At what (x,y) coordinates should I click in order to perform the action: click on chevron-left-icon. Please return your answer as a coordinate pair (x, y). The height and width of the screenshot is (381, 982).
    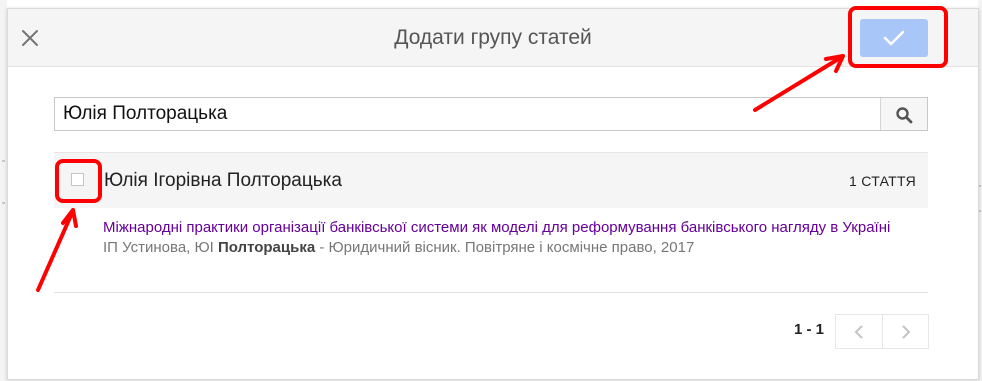
    Looking at the image, I should click on (858, 332).